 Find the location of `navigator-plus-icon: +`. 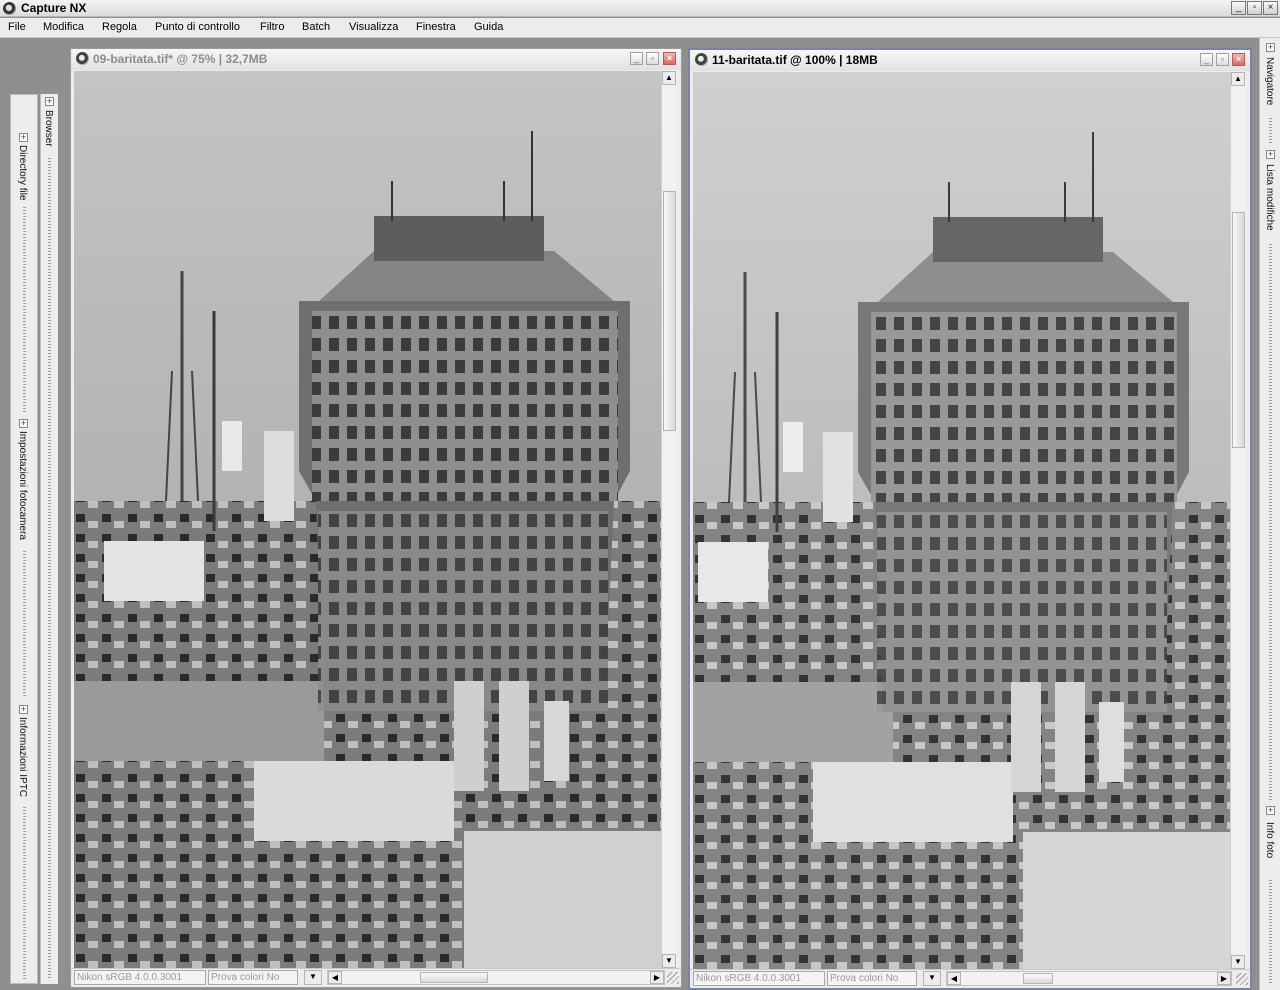

navigator-plus-icon: + is located at coordinates (1270, 47).